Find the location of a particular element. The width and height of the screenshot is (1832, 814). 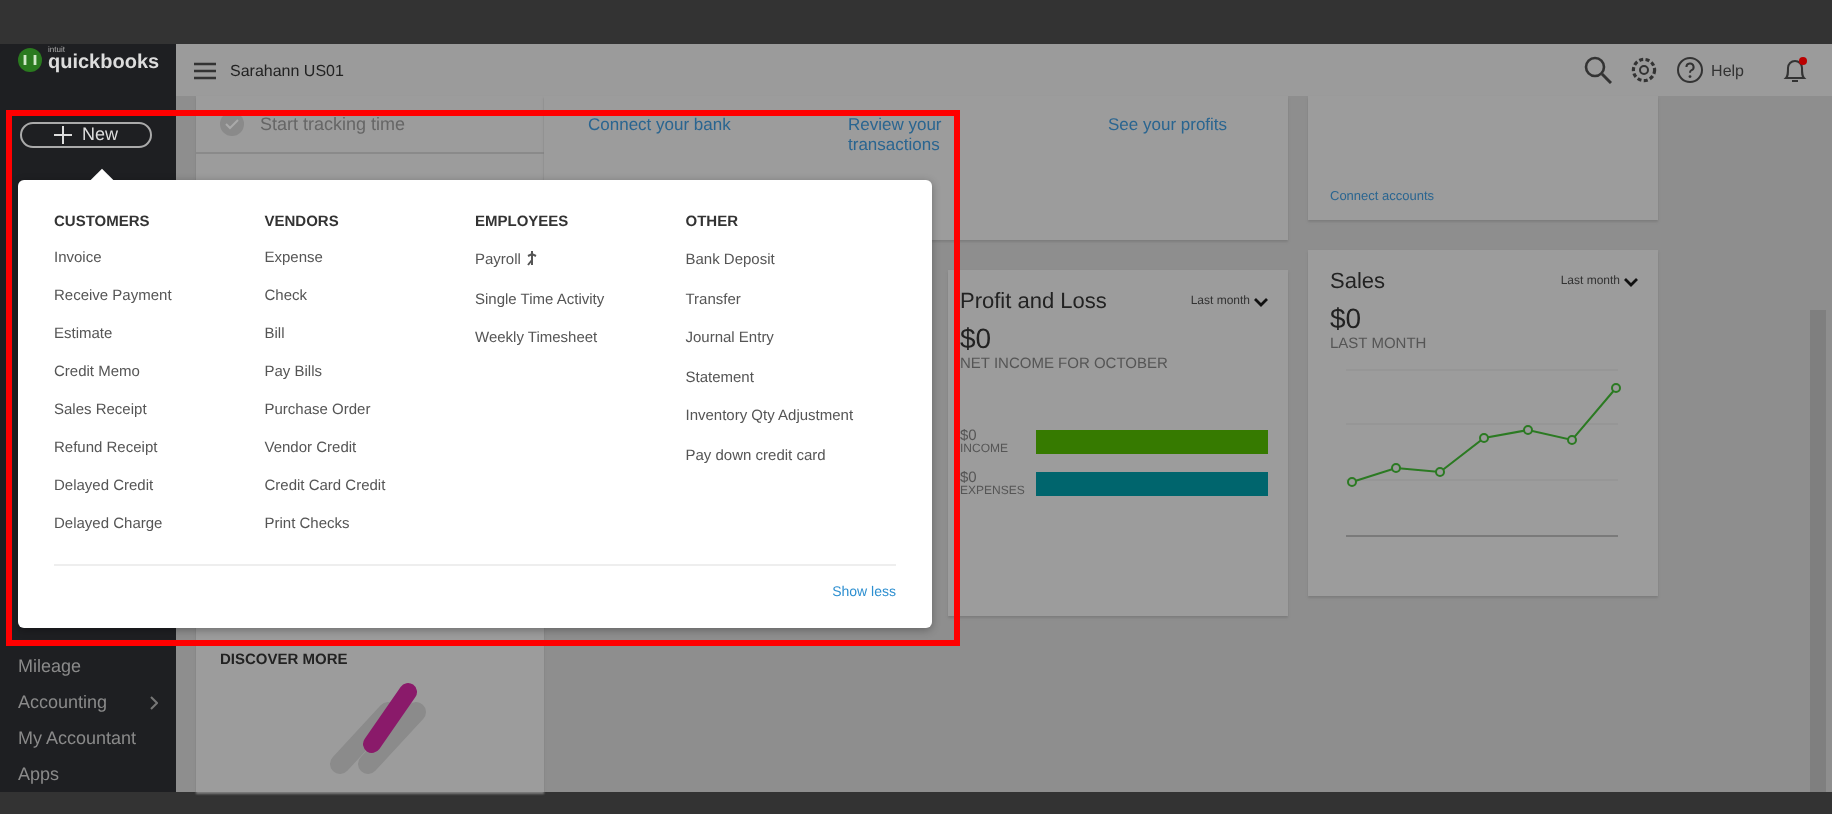

help-link: Help is located at coordinates (1727, 70).